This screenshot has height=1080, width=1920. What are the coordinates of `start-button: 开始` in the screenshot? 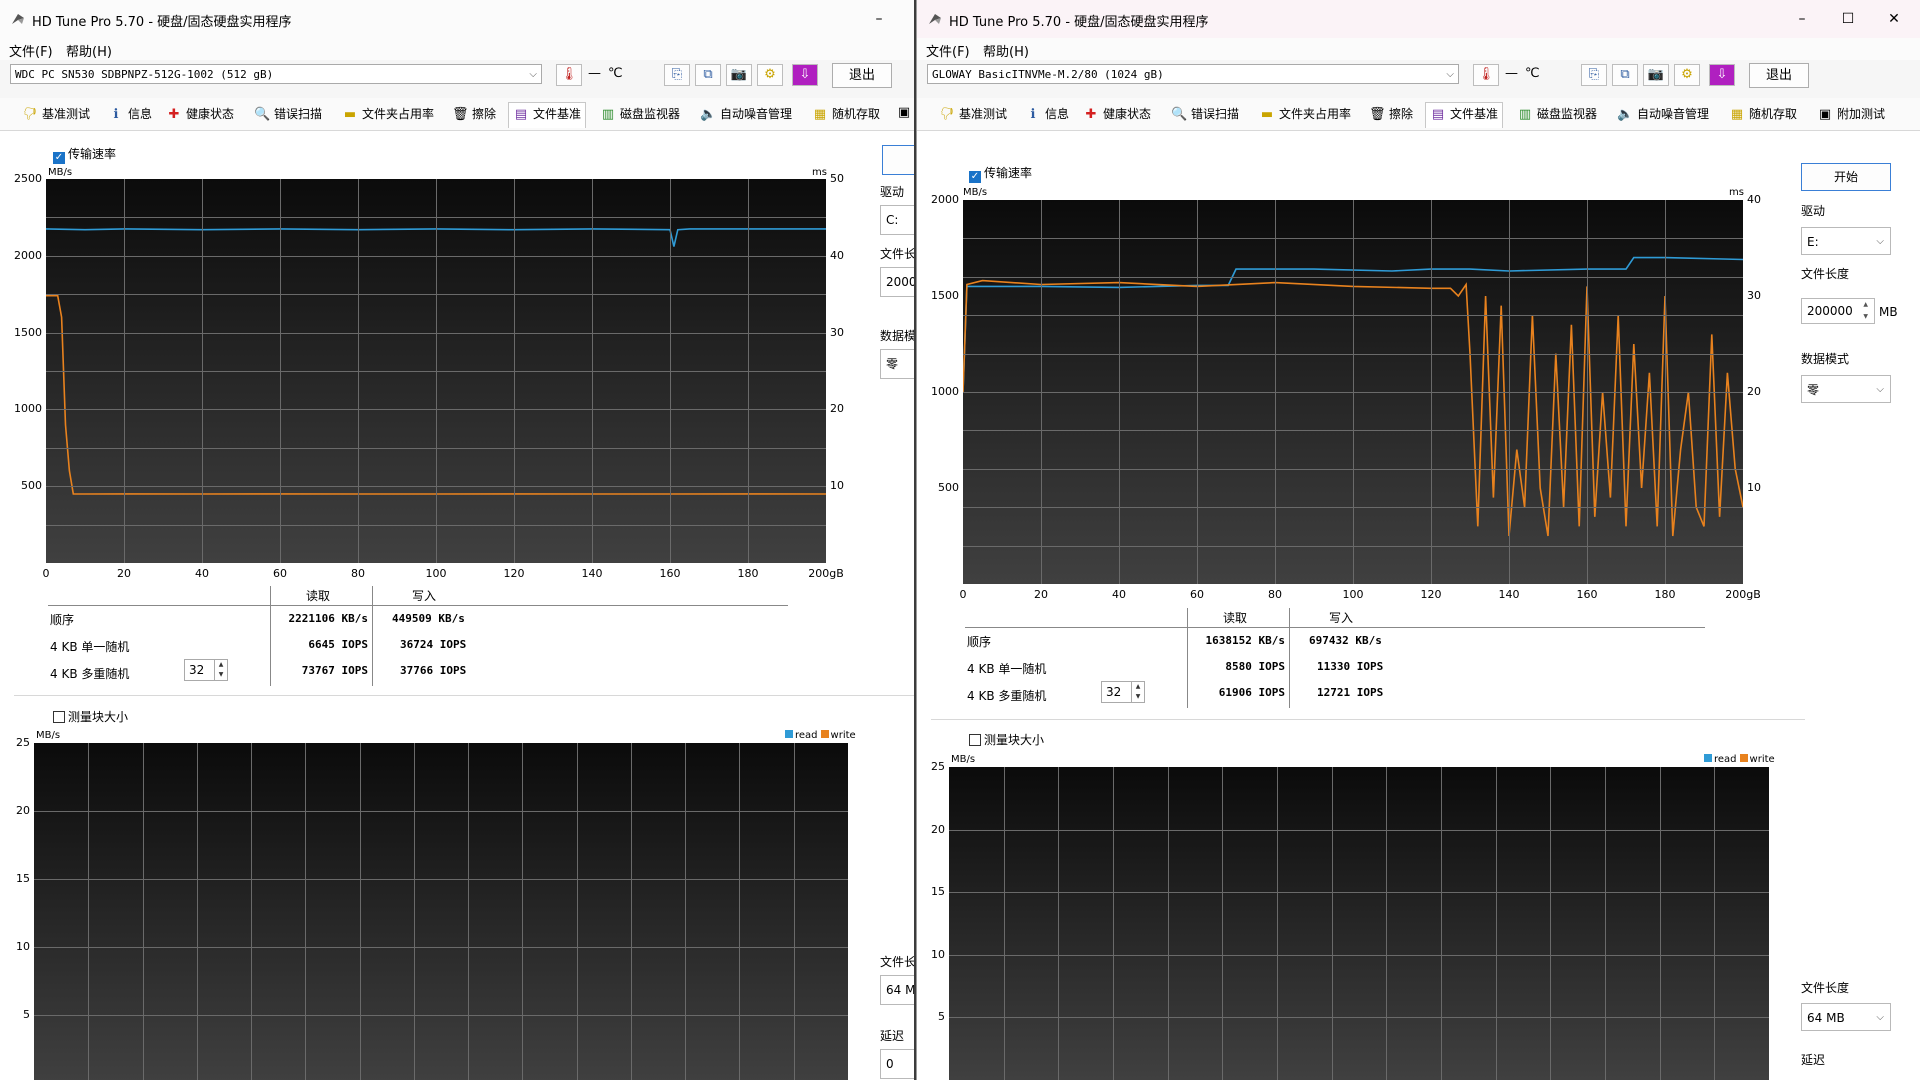 It's located at (1846, 177).